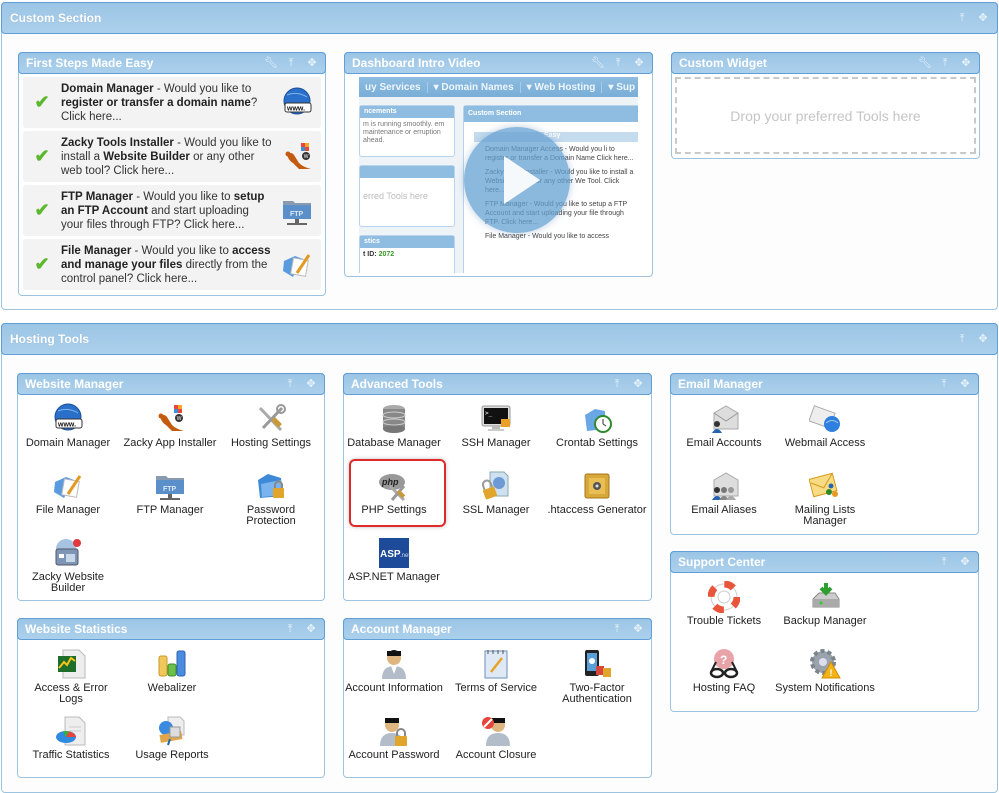 The image size is (999, 793). Describe the element at coordinates (271, 515) in the screenshot. I see `tool-label: Password Protection` at that location.